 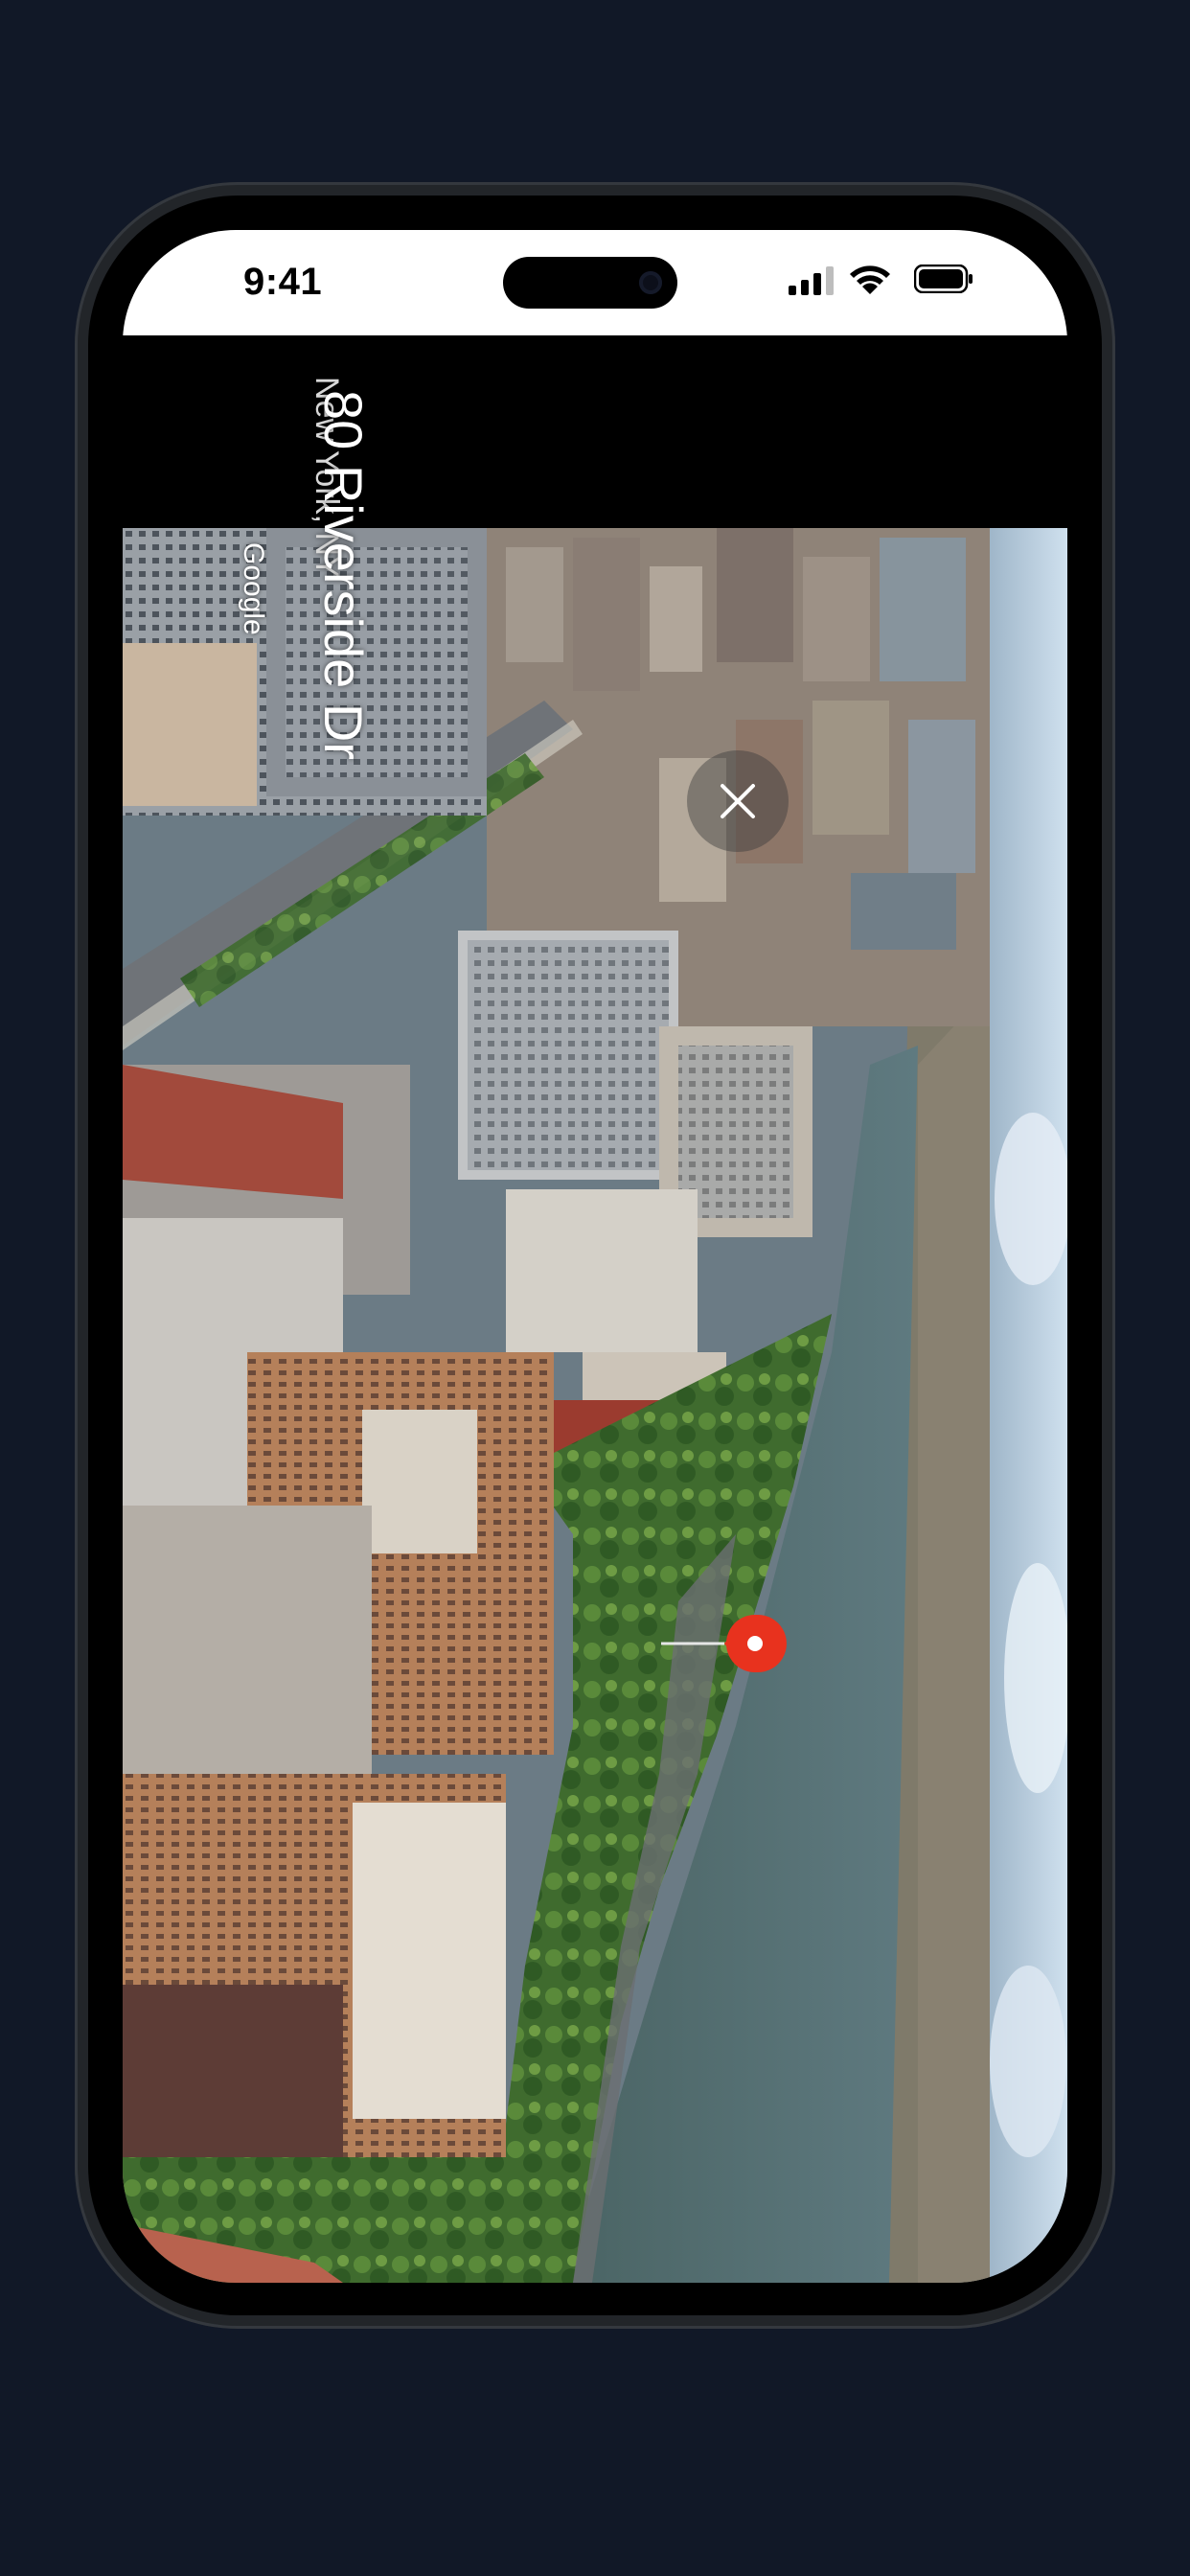 What do you see at coordinates (254, 588) in the screenshot?
I see `map-attribution: Google` at bounding box center [254, 588].